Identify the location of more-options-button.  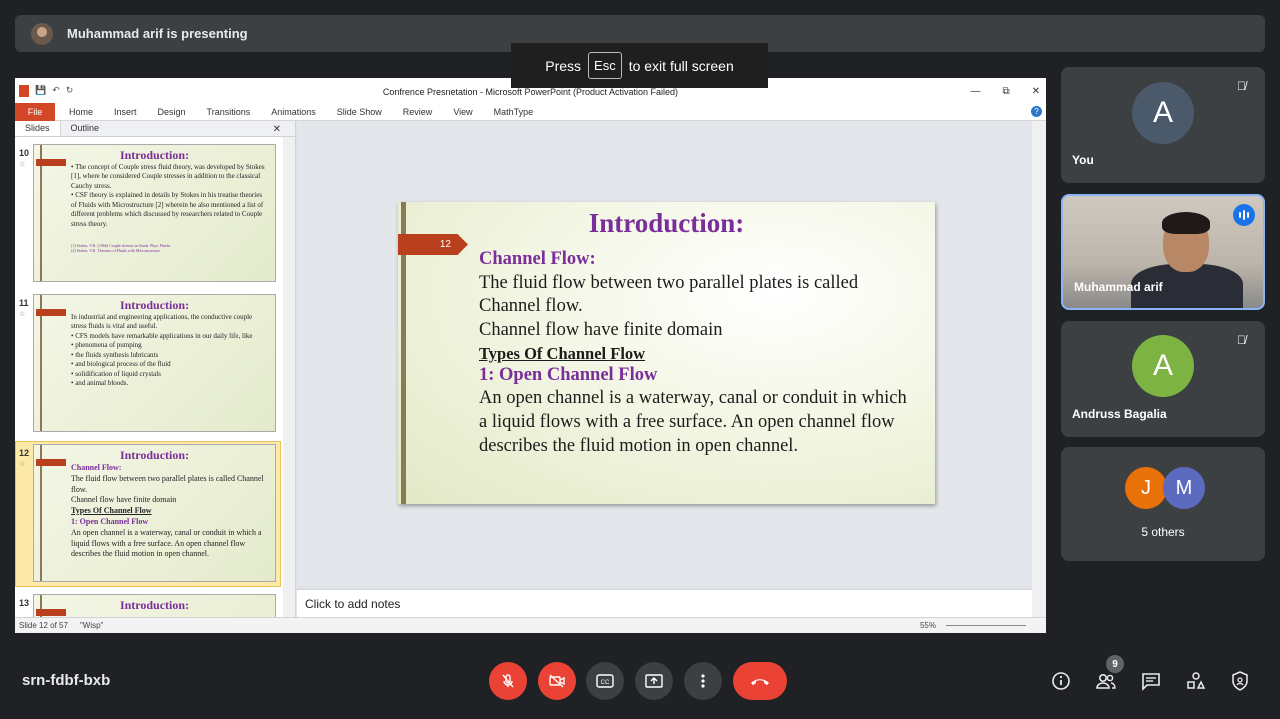
(703, 681).